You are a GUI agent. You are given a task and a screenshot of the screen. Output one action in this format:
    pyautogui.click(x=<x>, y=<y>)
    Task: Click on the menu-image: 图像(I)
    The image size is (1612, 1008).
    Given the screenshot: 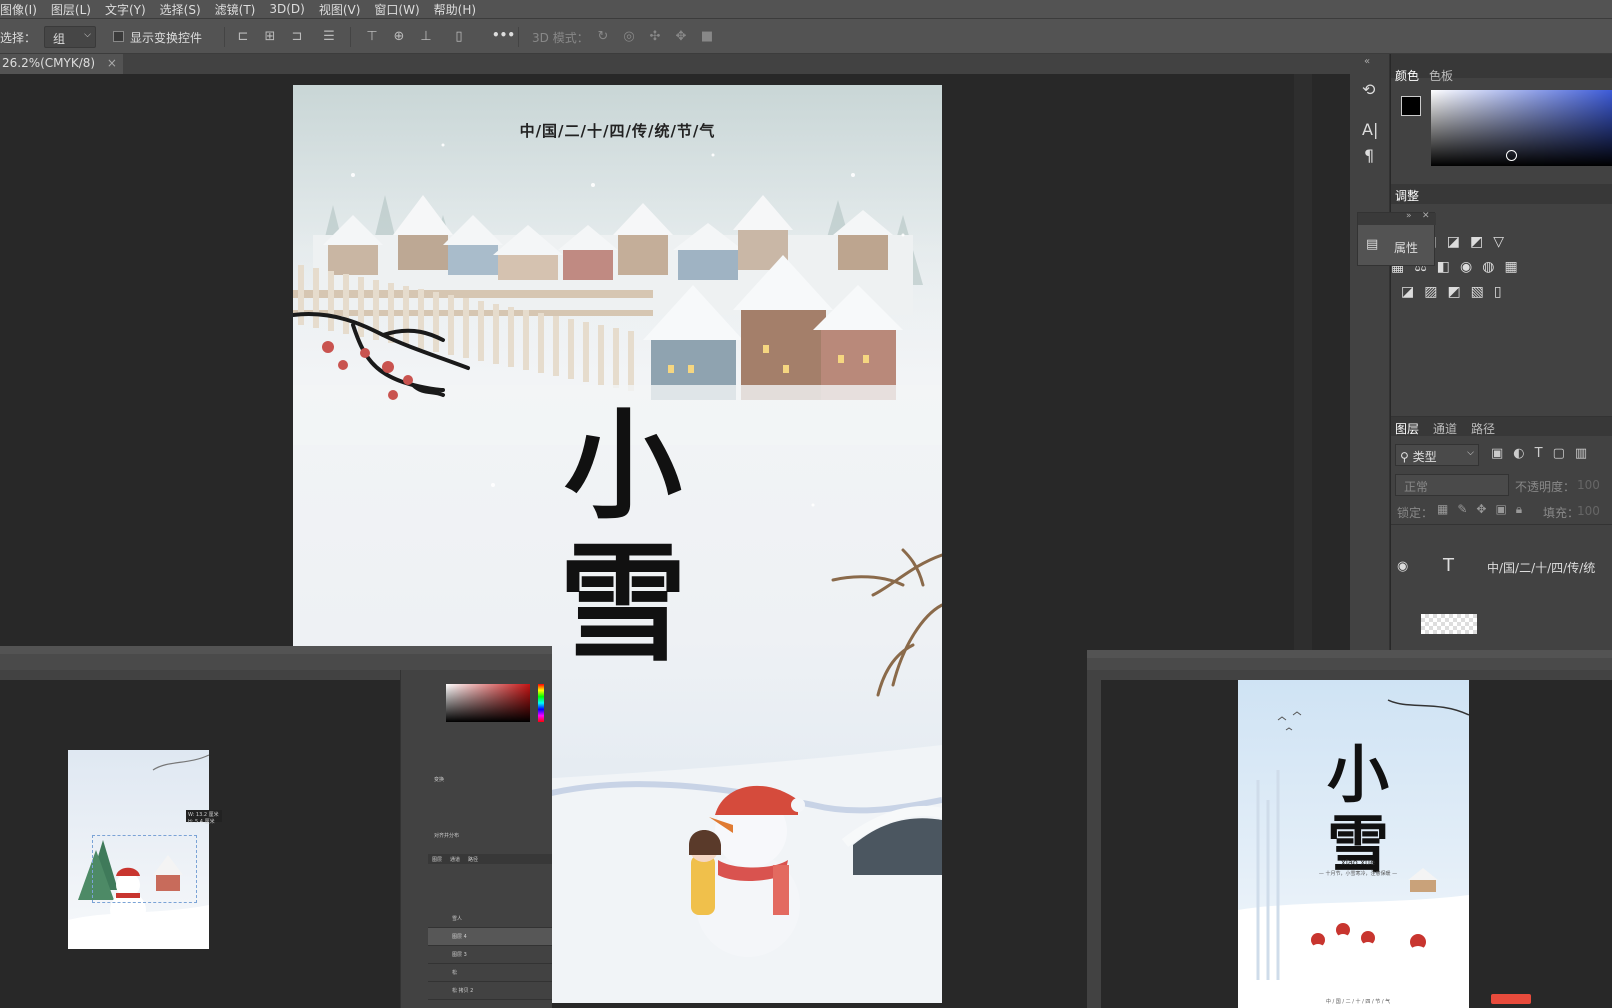 What is the action you would take?
    pyautogui.click(x=18, y=9)
    